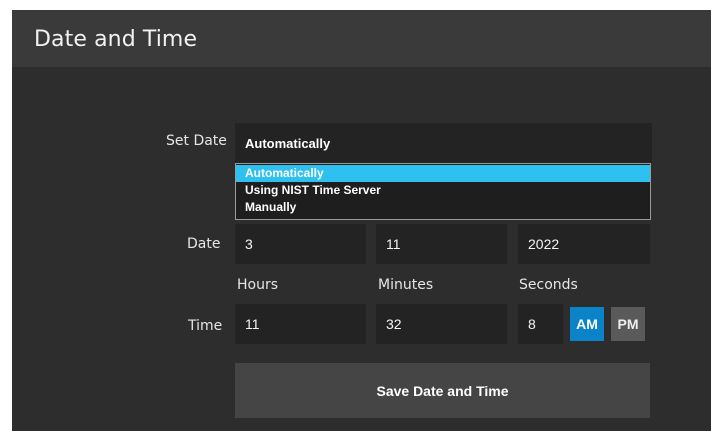 This screenshot has width=711, height=431. What do you see at coordinates (196, 141) in the screenshot?
I see `set-date-label: Set Date` at bounding box center [196, 141].